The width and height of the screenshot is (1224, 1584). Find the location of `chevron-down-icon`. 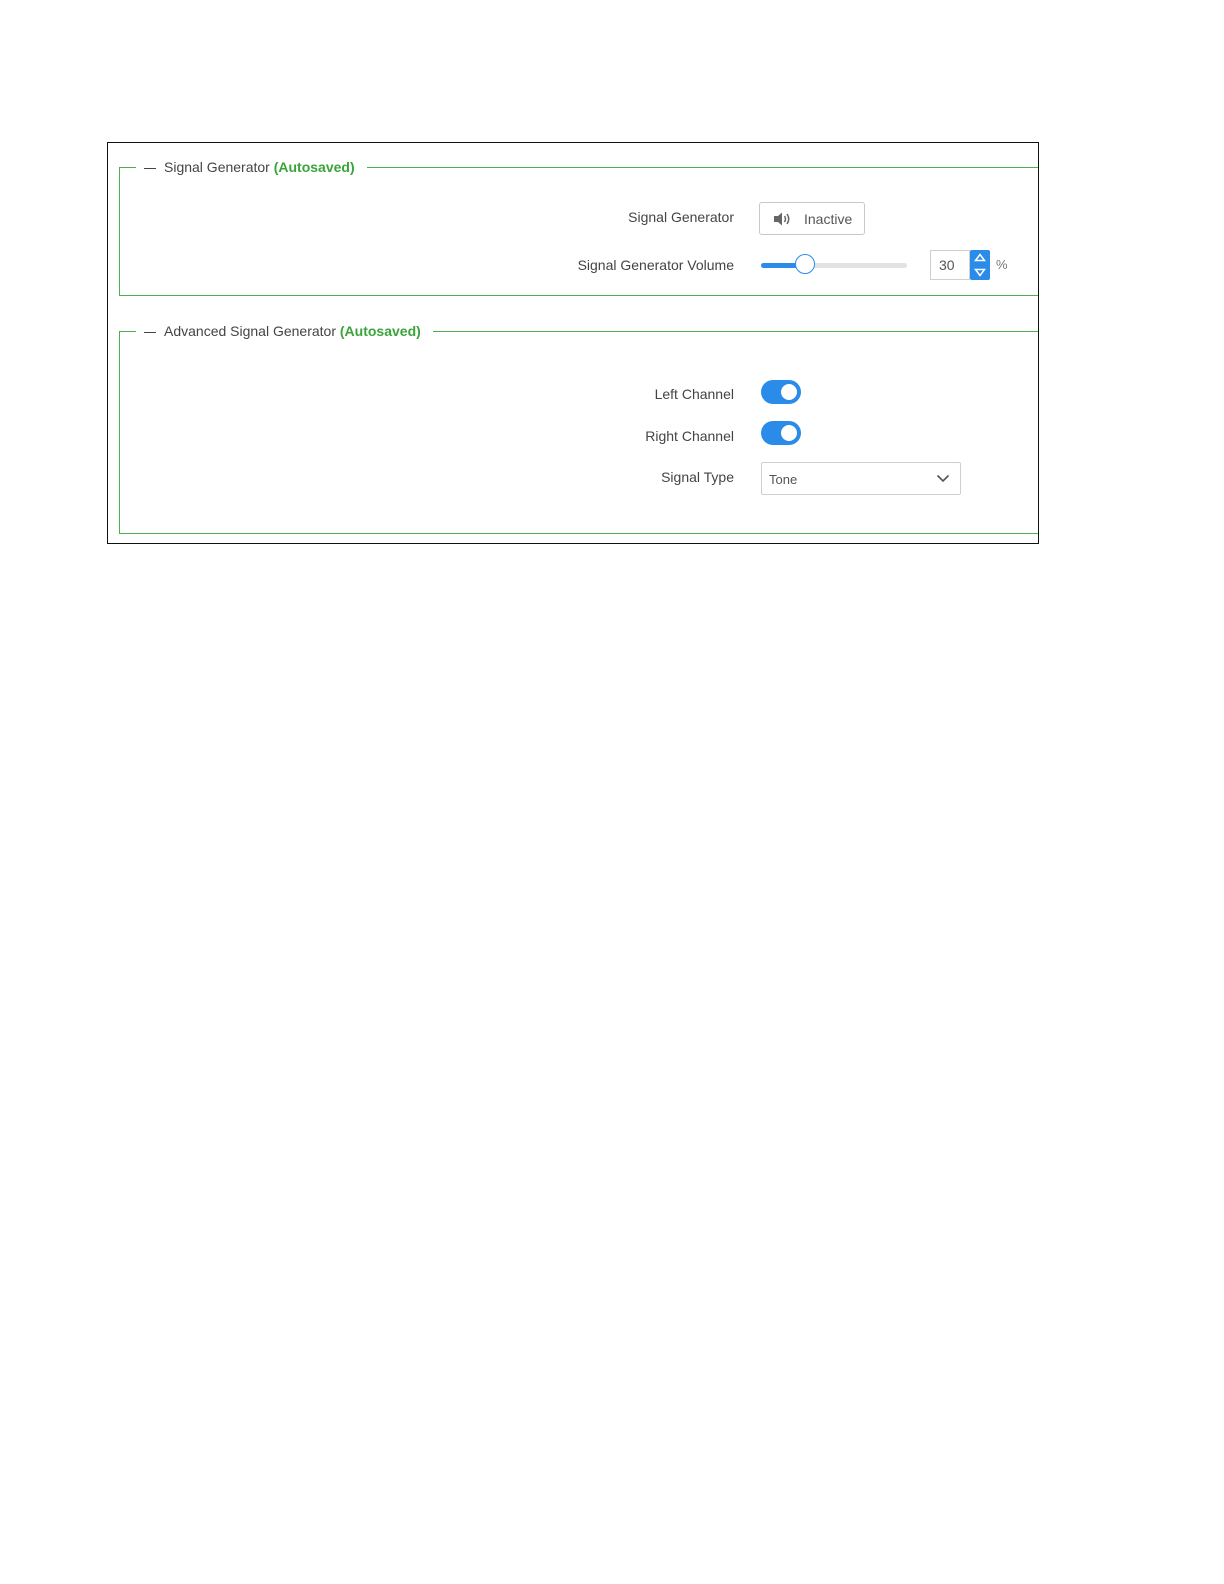

chevron-down-icon is located at coordinates (943, 478).